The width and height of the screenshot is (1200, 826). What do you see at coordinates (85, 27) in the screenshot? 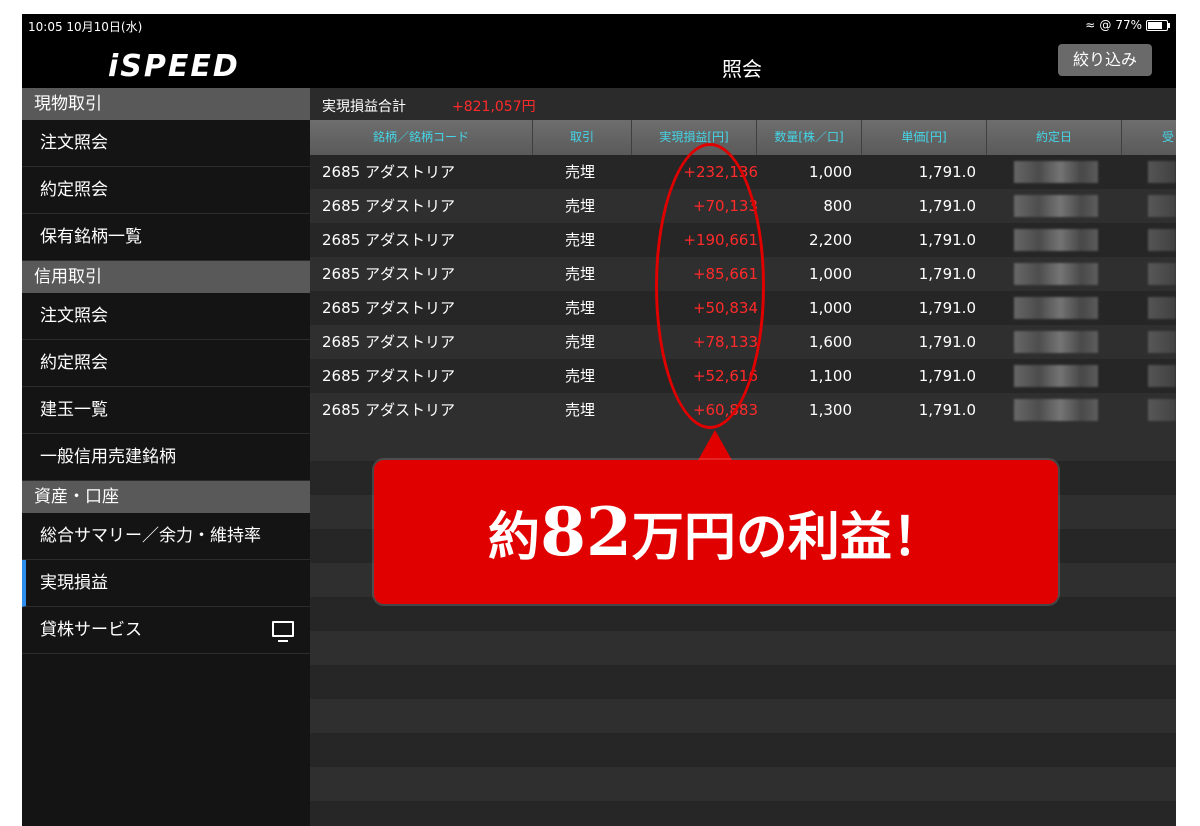
I see `status-time-date: 10:05 10月10日(水)` at bounding box center [85, 27].